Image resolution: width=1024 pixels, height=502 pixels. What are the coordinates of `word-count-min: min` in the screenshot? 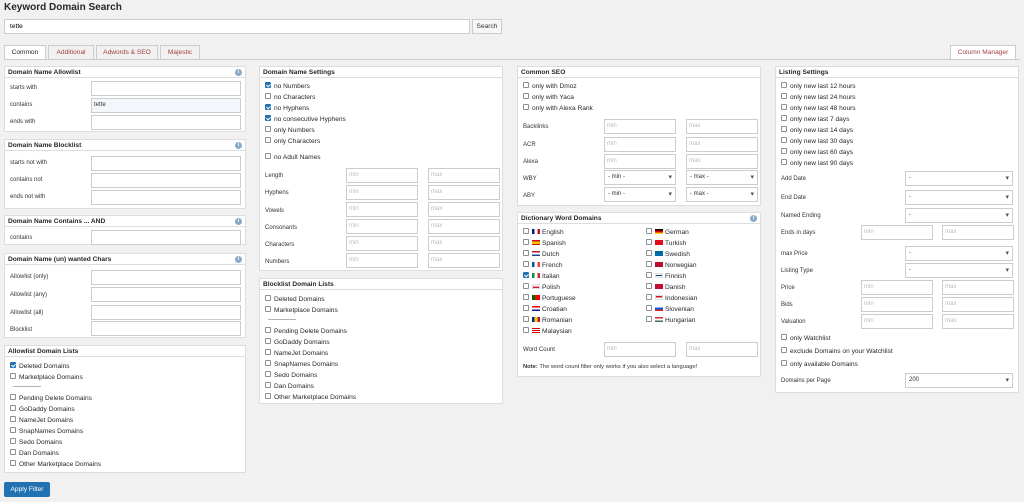 It's located at (640, 349).